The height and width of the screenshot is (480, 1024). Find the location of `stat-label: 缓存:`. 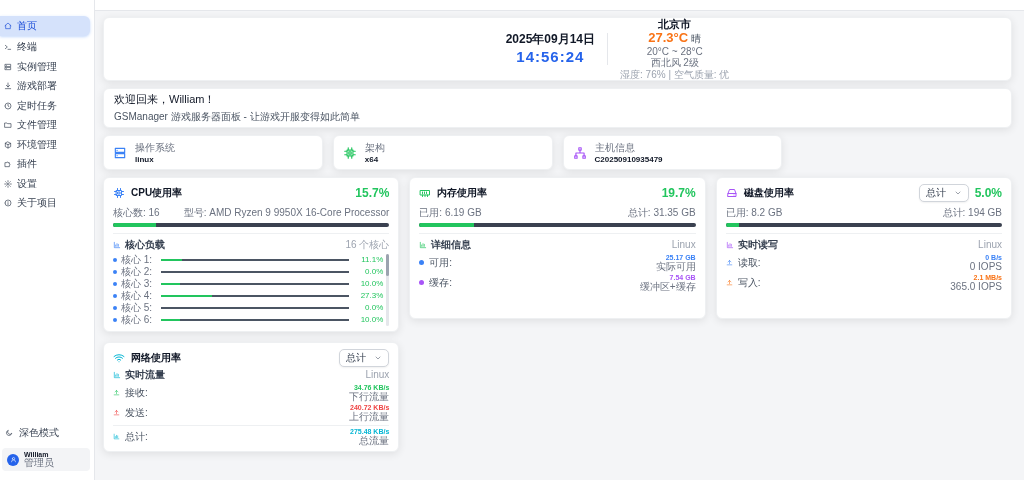

stat-label: 缓存: is located at coordinates (441, 282).